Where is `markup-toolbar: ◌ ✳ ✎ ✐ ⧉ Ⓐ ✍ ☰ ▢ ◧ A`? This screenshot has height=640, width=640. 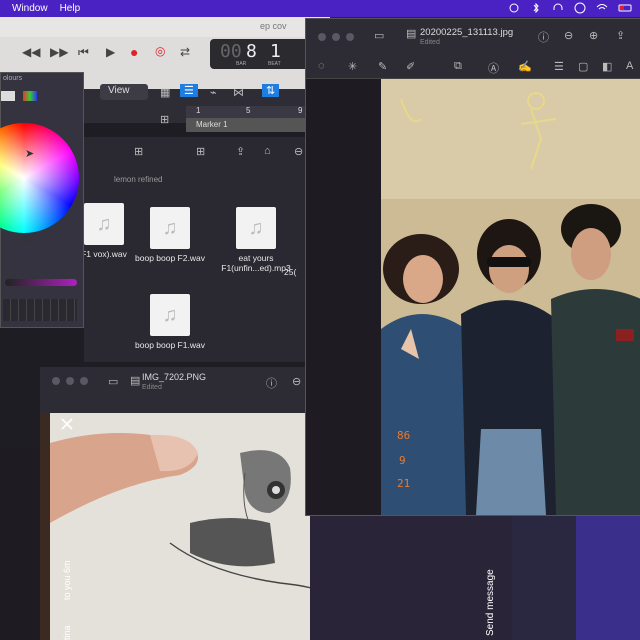 markup-toolbar: ◌ ✳ ✎ ✐ ⧉ Ⓐ ✍ ☰ ▢ ◧ A is located at coordinates (473, 67).